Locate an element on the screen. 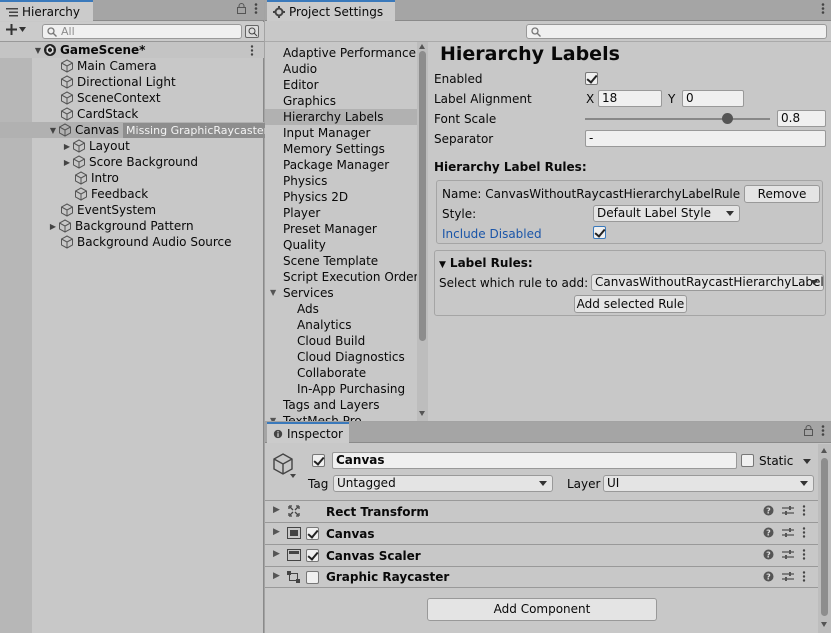  settings-category-item: Player is located at coordinates (341, 213).